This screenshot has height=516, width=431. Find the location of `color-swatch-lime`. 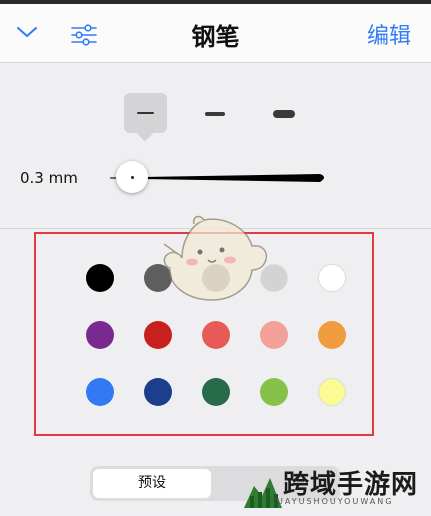

color-swatch-lime is located at coordinates (274, 392).